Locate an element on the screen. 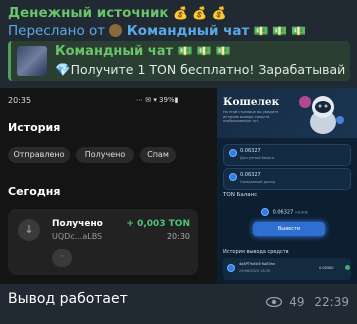  history-title: История is located at coordinates (34, 127).